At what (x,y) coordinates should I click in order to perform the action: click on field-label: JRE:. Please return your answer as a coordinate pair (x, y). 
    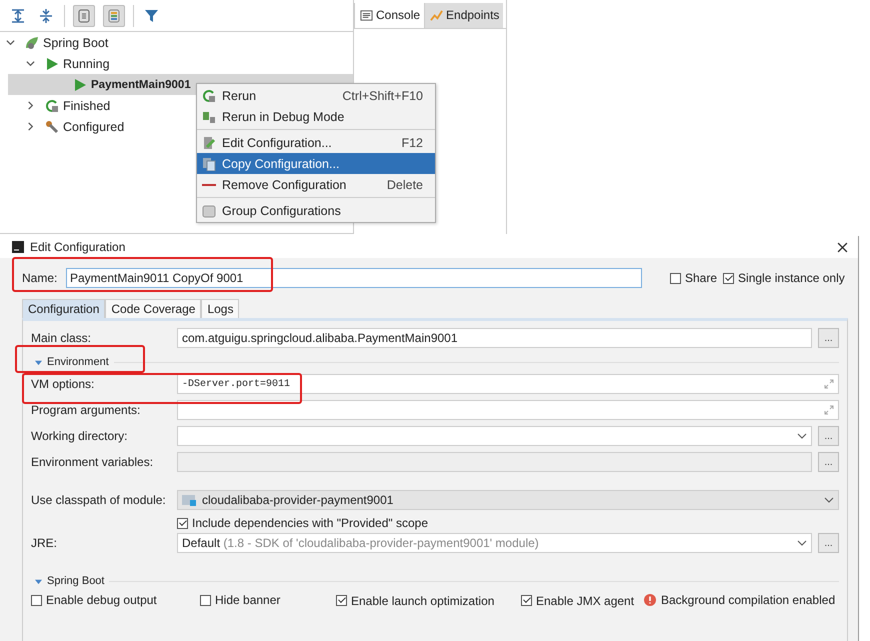
    Looking at the image, I should click on (44, 543).